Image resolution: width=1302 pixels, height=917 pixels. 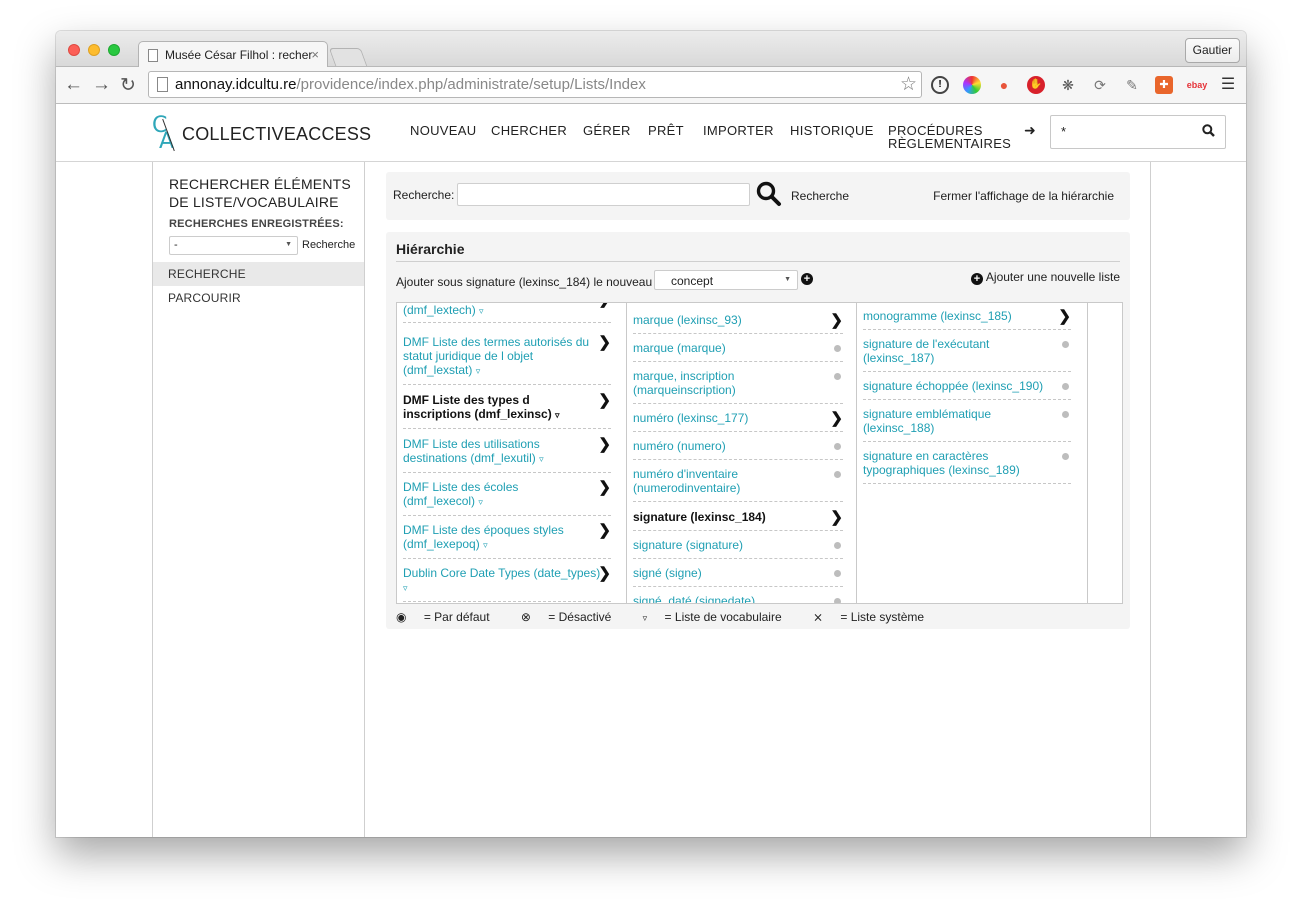 What do you see at coordinates (692, 281) in the screenshot?
I see `type-select-value: concept` at bounding box center [692, 281].